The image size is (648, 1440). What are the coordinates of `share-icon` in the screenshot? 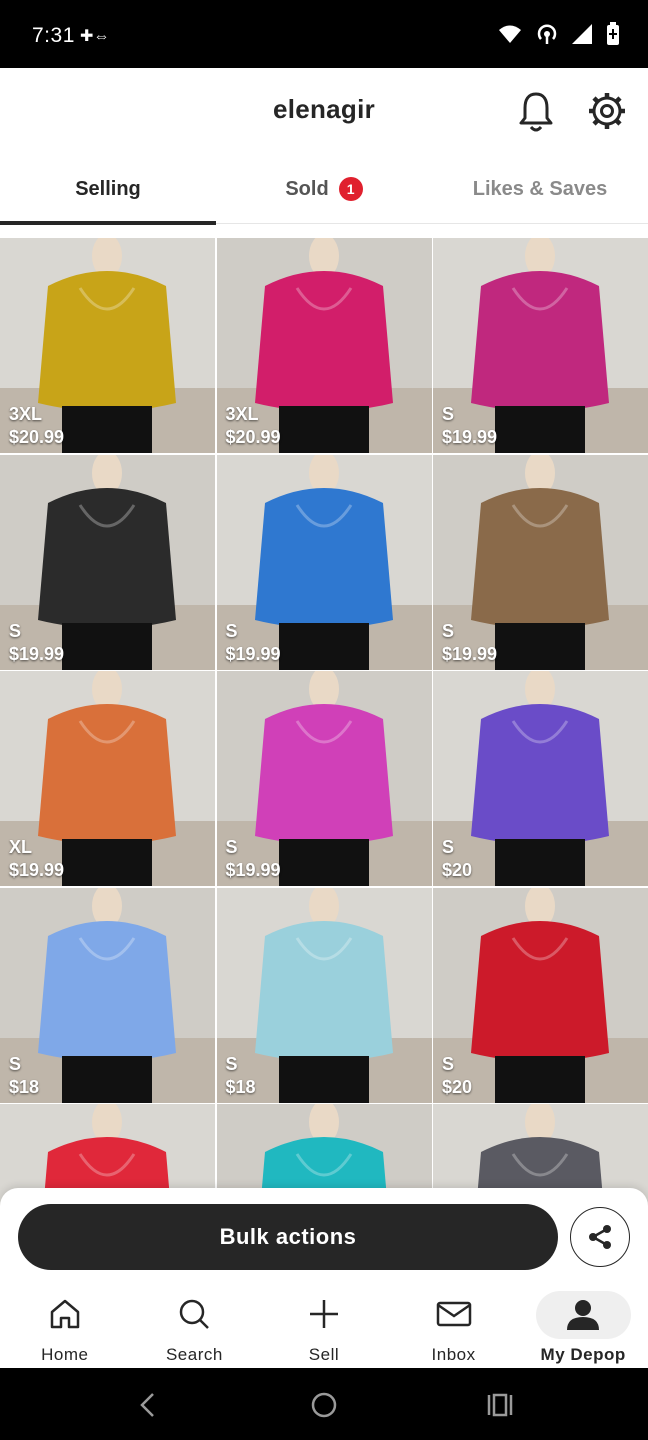 It's located at (600, 1237).